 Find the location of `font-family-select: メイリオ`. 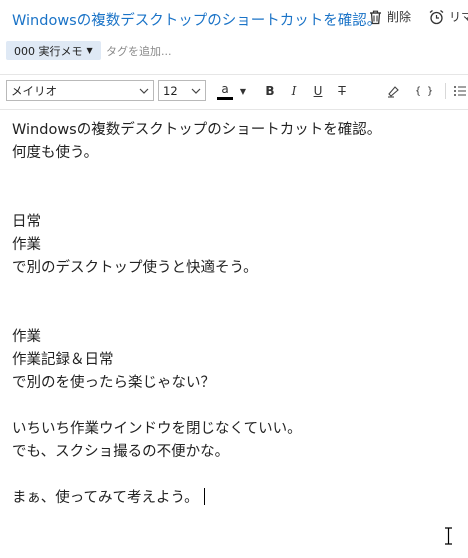

font-family-select: メイリオ is located at coordinates (80, 90).